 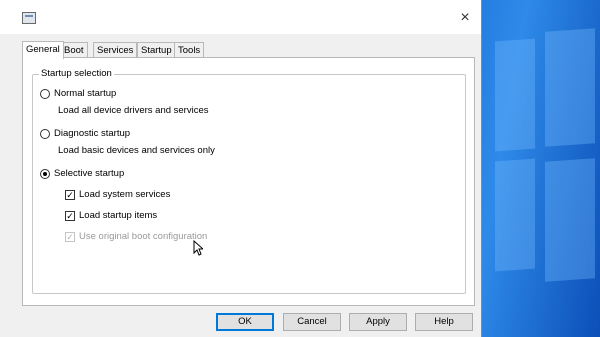 What do you see at coordinates (198, 248) in the screenshot?
I see `mouse-cursor-icon` at bounding box center [198, 248].